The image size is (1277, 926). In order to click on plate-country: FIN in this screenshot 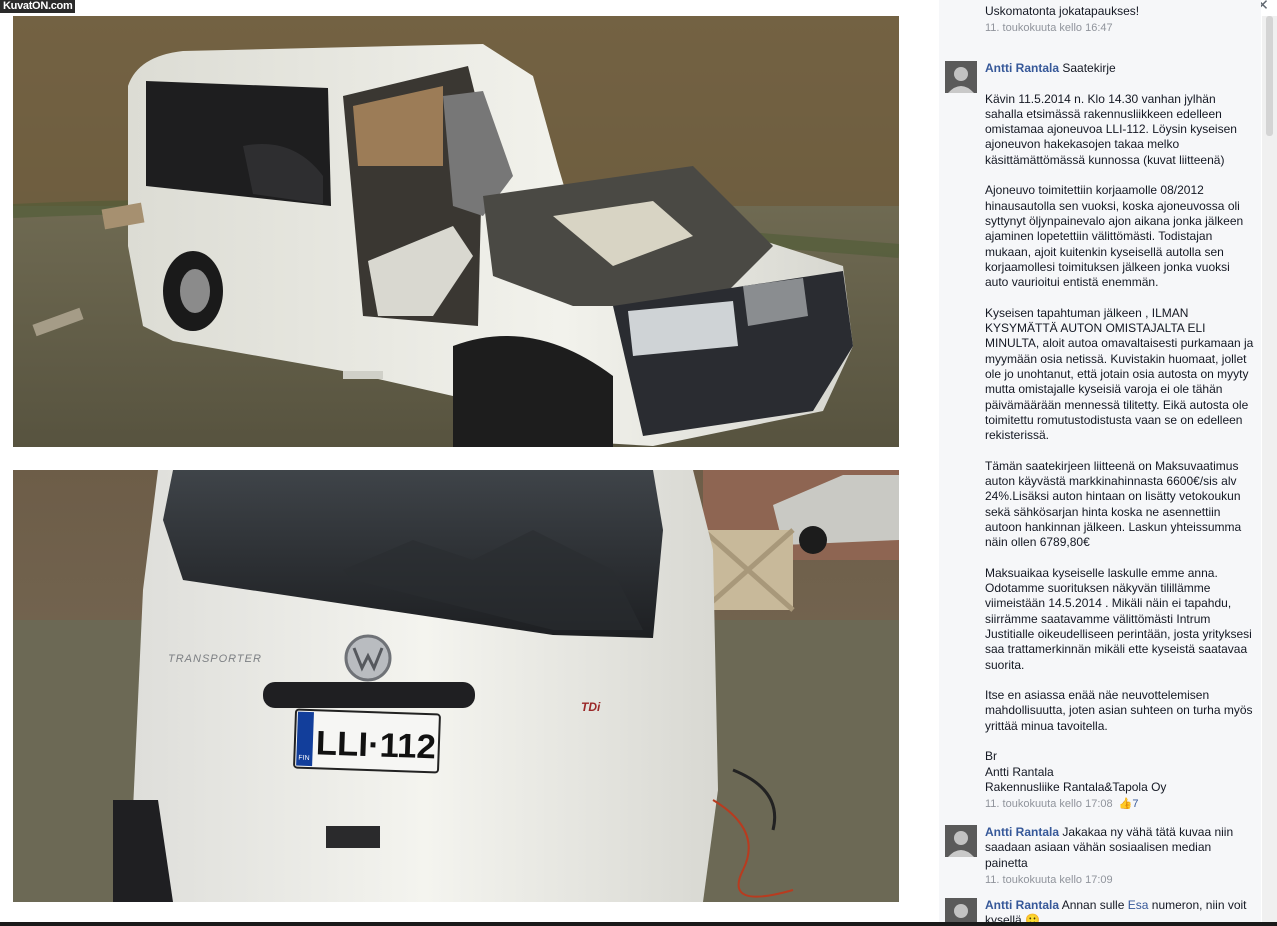, I will do `click(304, 758)`.